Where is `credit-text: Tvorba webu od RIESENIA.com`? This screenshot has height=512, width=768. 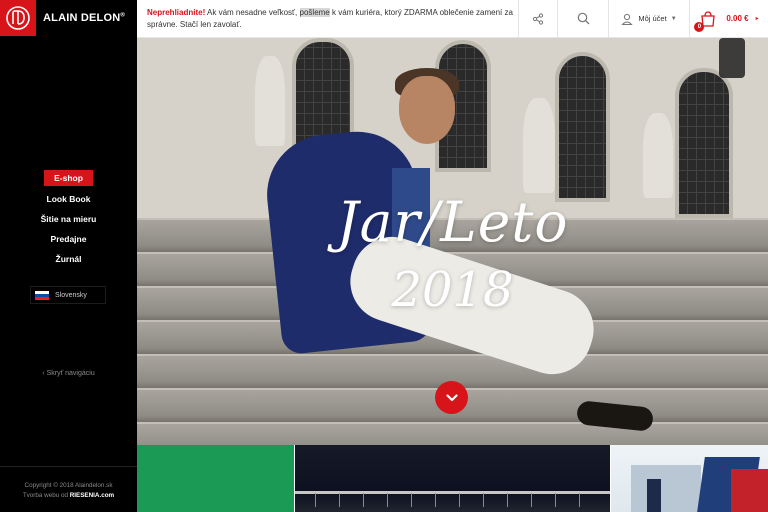 credit-text: Tvorba webu od RIESENIA.com is located at coordinates (68, 495).